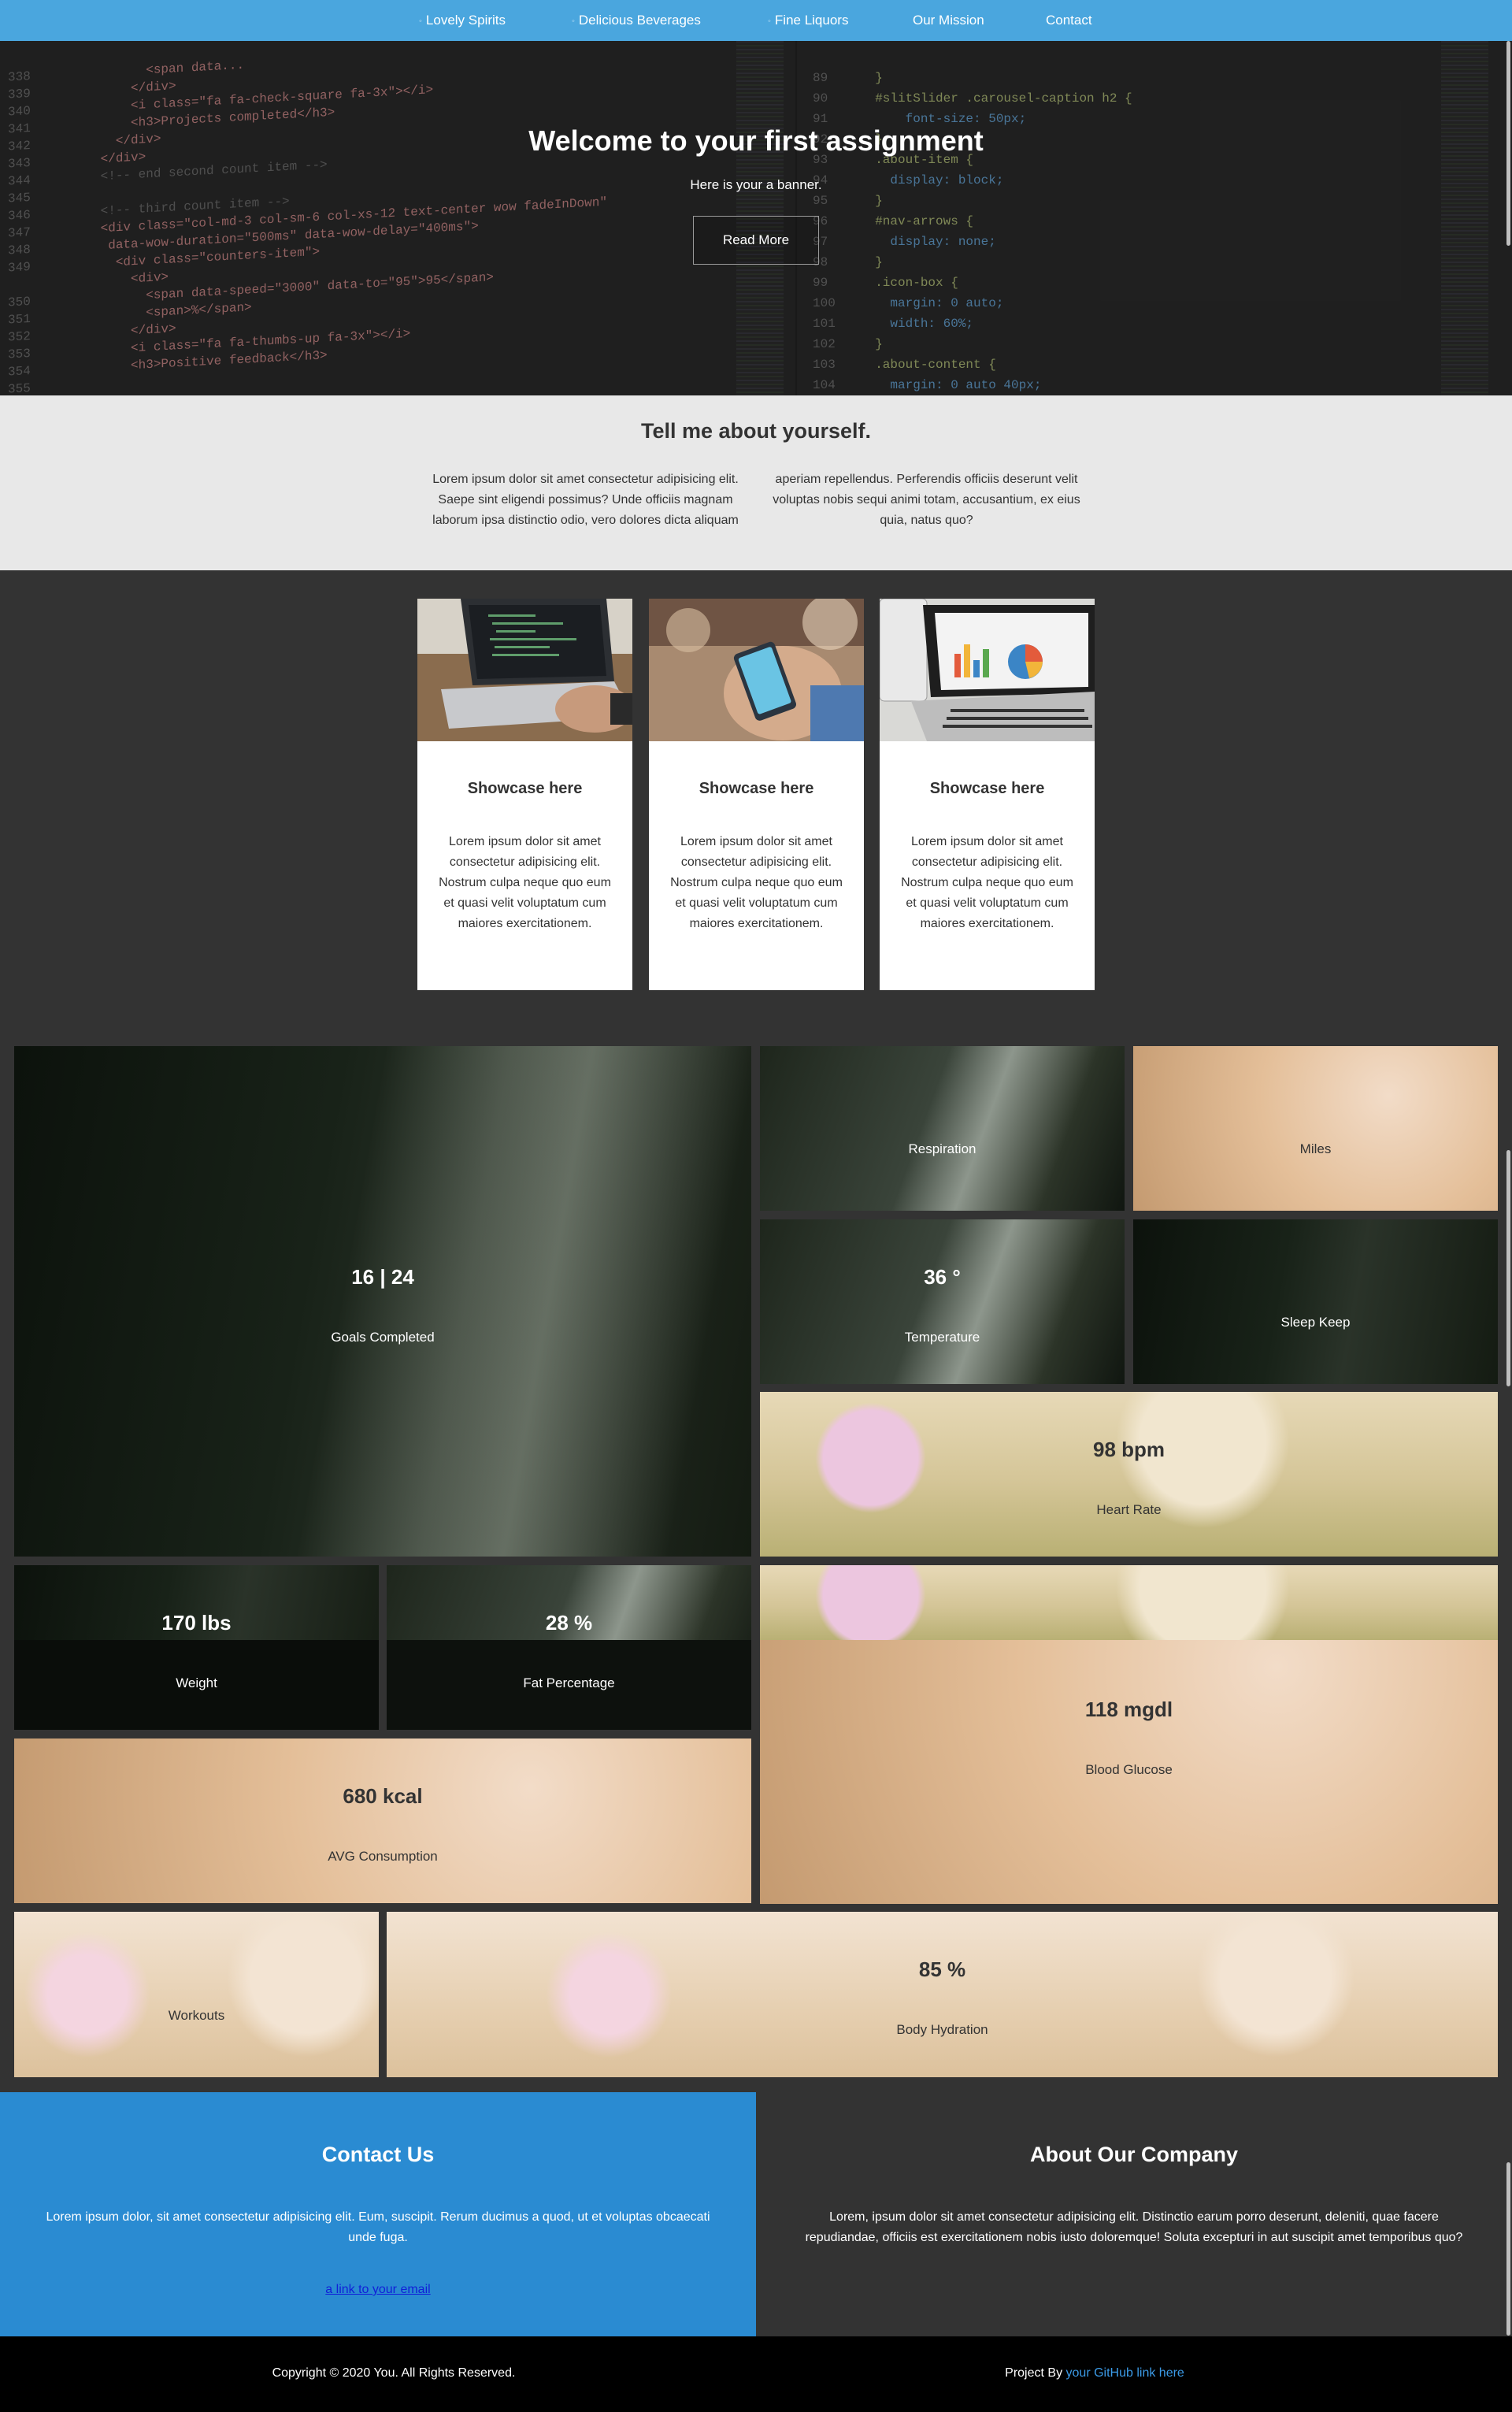 Image resolution: width=1512 pixels, height=2412 pixels. I want to click on stat-tile-avg-consumption: 680 kcal AVG Consumption, so click(382, 1821).